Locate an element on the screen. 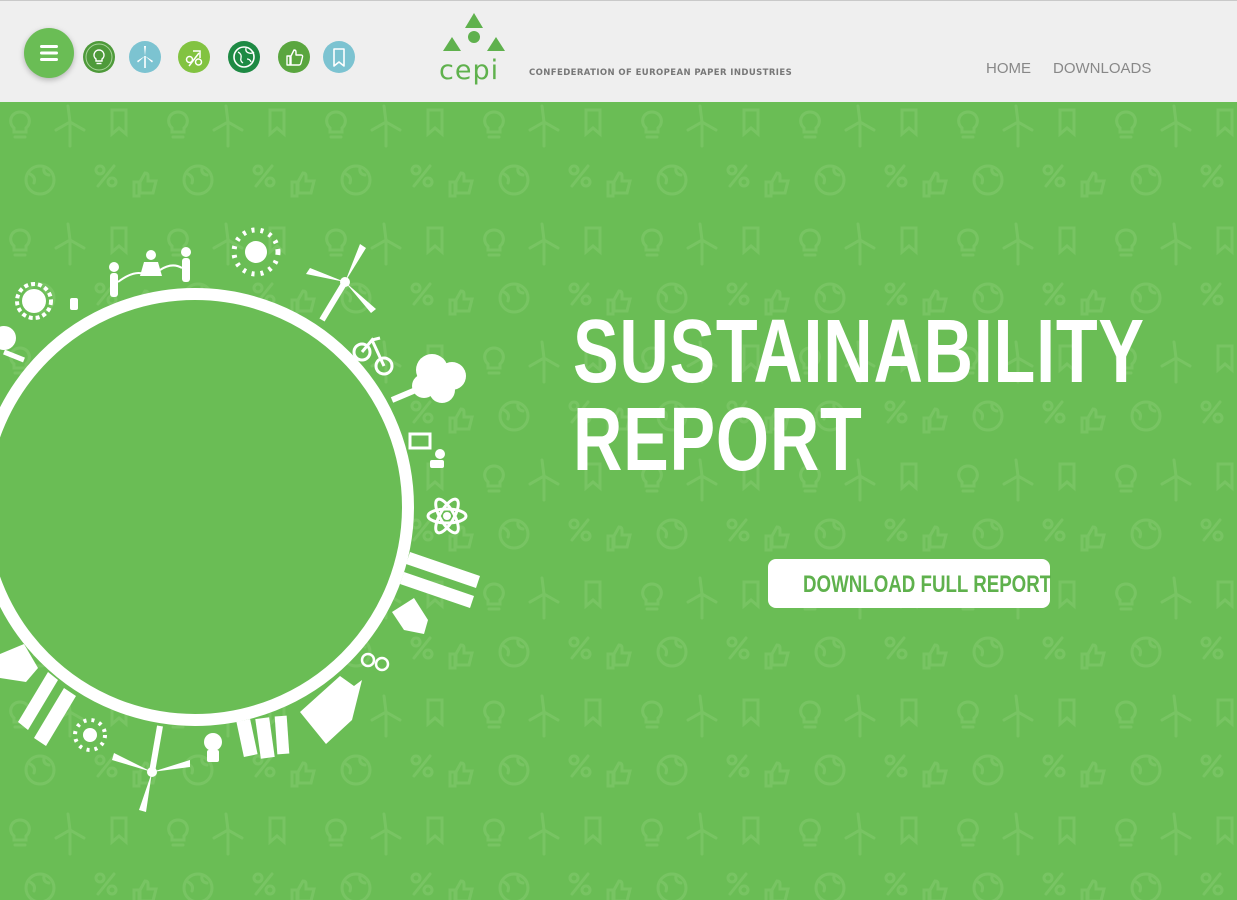  sun-icon is located at coordinates (34, 301).